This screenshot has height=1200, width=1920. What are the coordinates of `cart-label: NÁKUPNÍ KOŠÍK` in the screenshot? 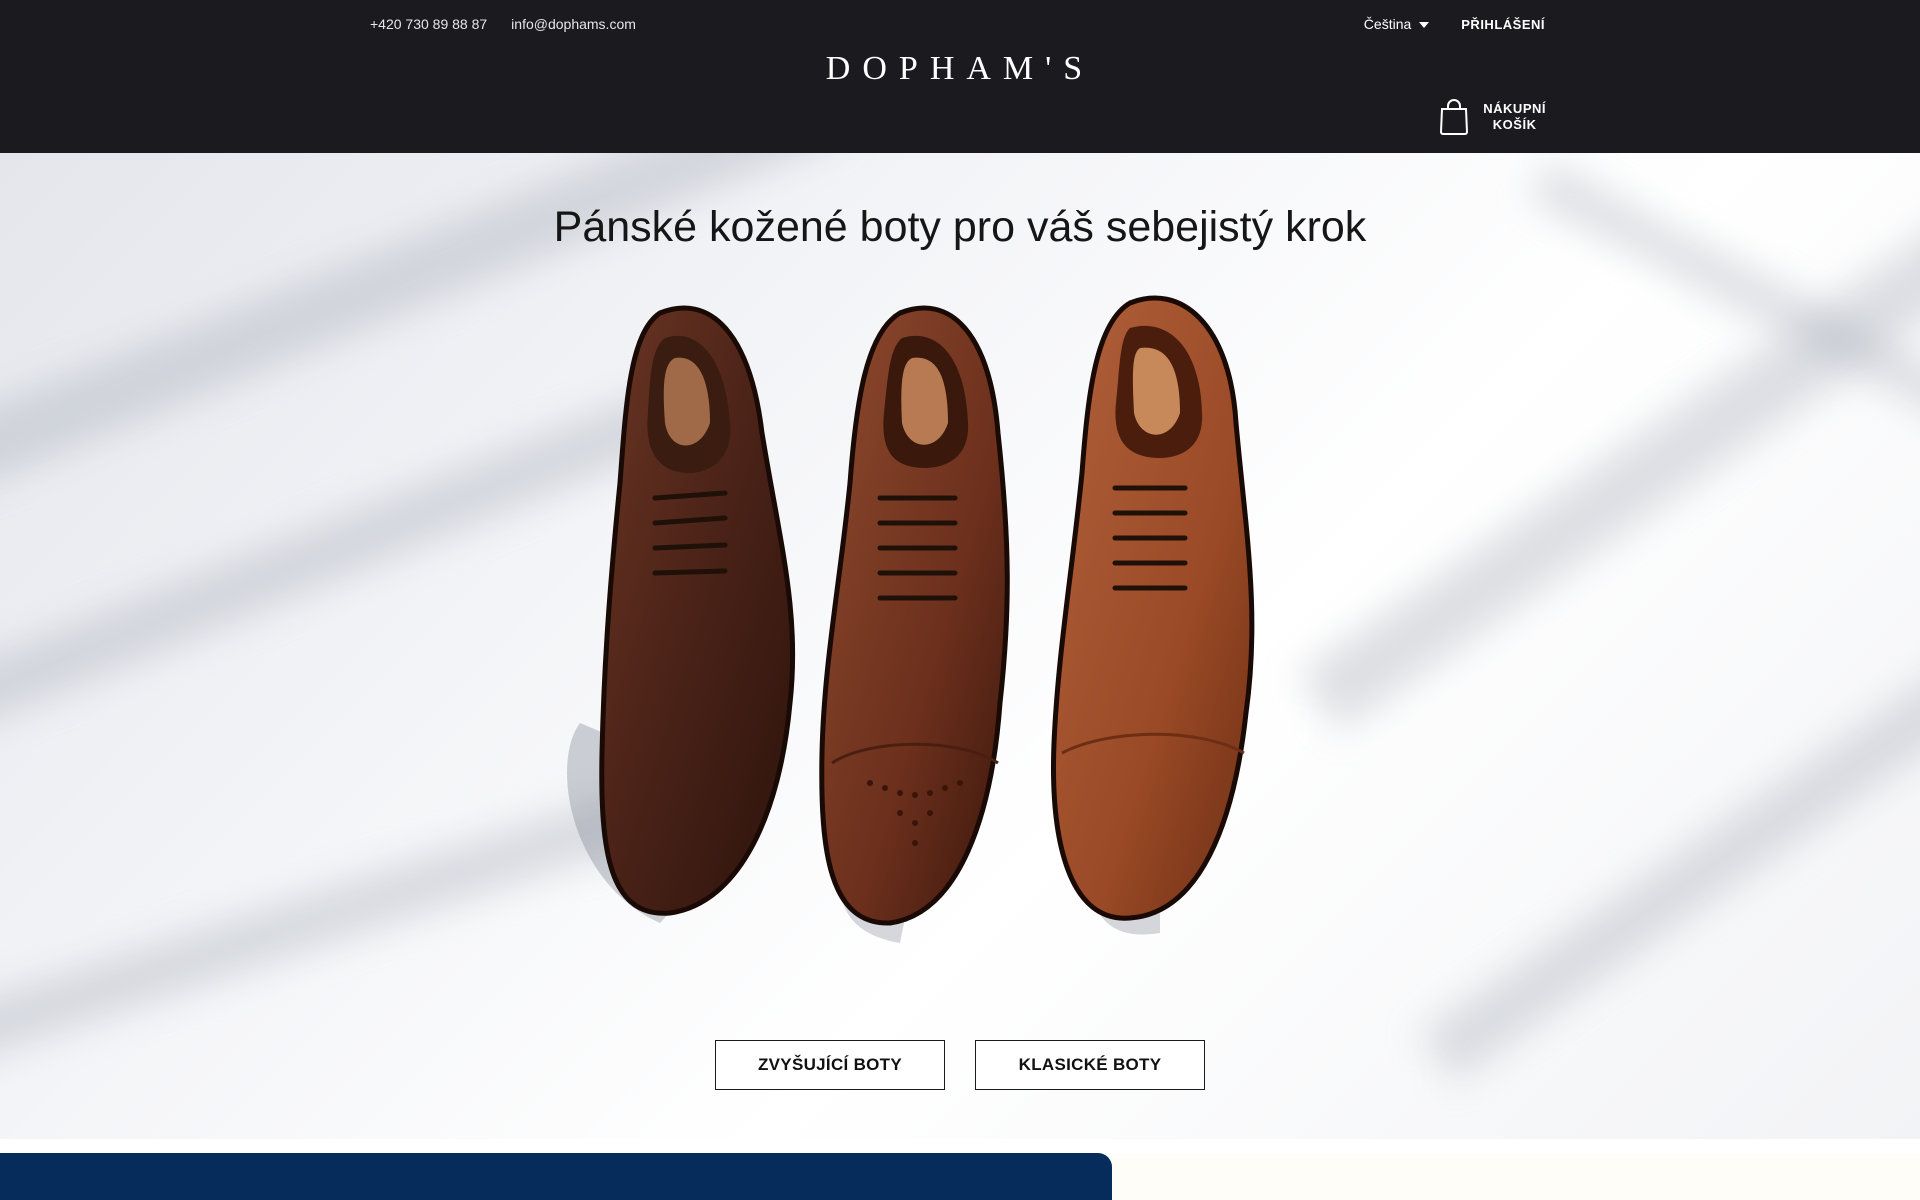 It's located at (1514, 117).